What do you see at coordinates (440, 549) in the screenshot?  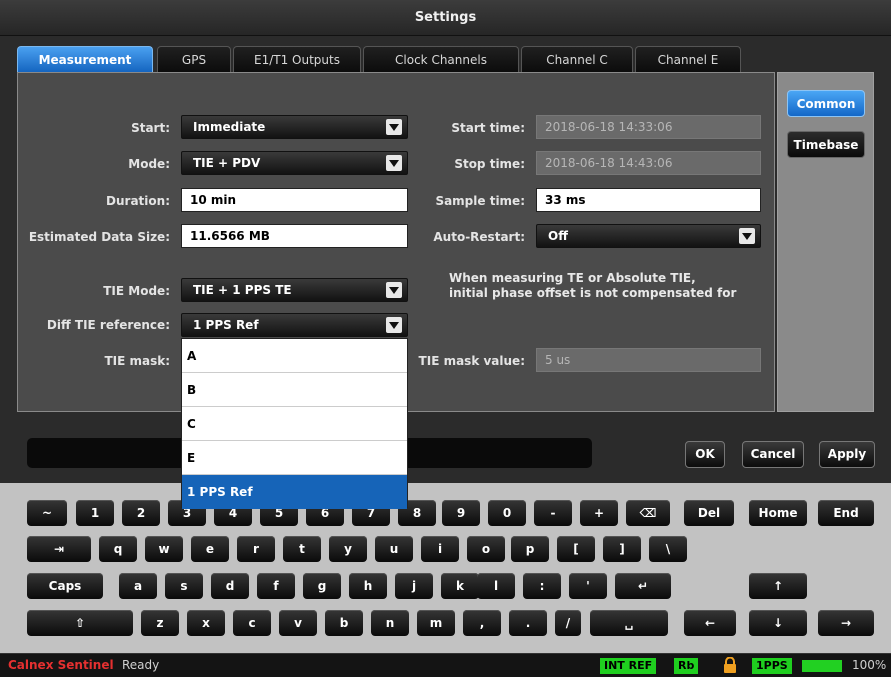 I see `key-i: i` at bounding box center [440, 549].